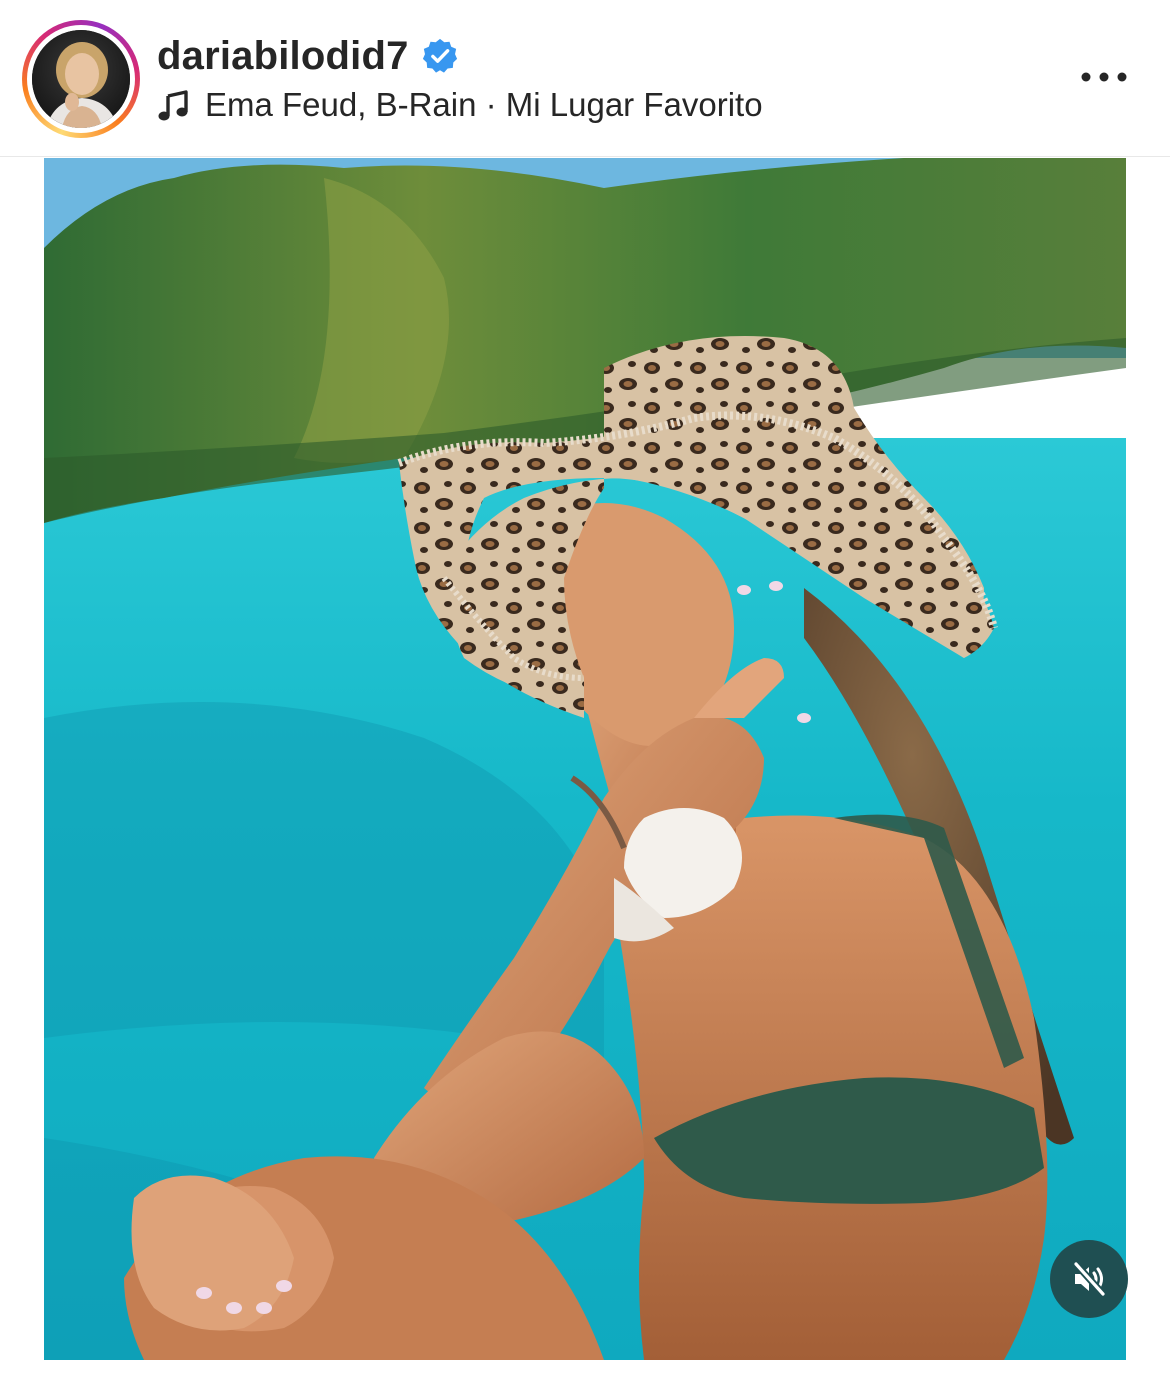 This screenshot has width=1170, height=1382. I want to click on speaker-muted-icon, so click(1089, 1279).